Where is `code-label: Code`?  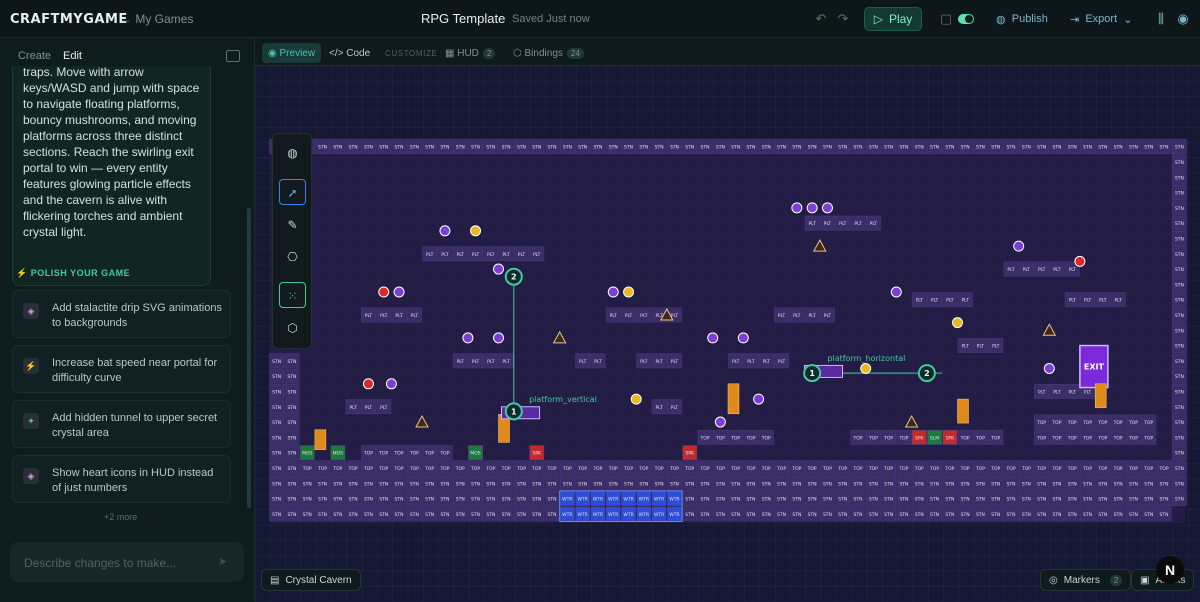 code-label: Code is located at coordinates (358, 53).